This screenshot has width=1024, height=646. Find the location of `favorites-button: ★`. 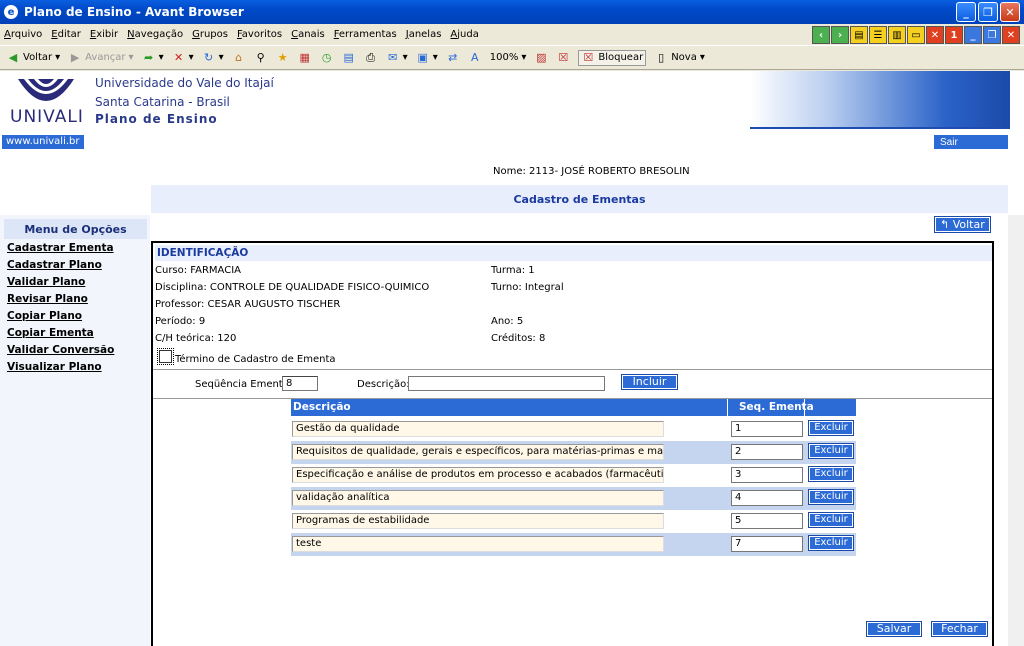

favorites-button: ★ is located at coordinates (283, 58).